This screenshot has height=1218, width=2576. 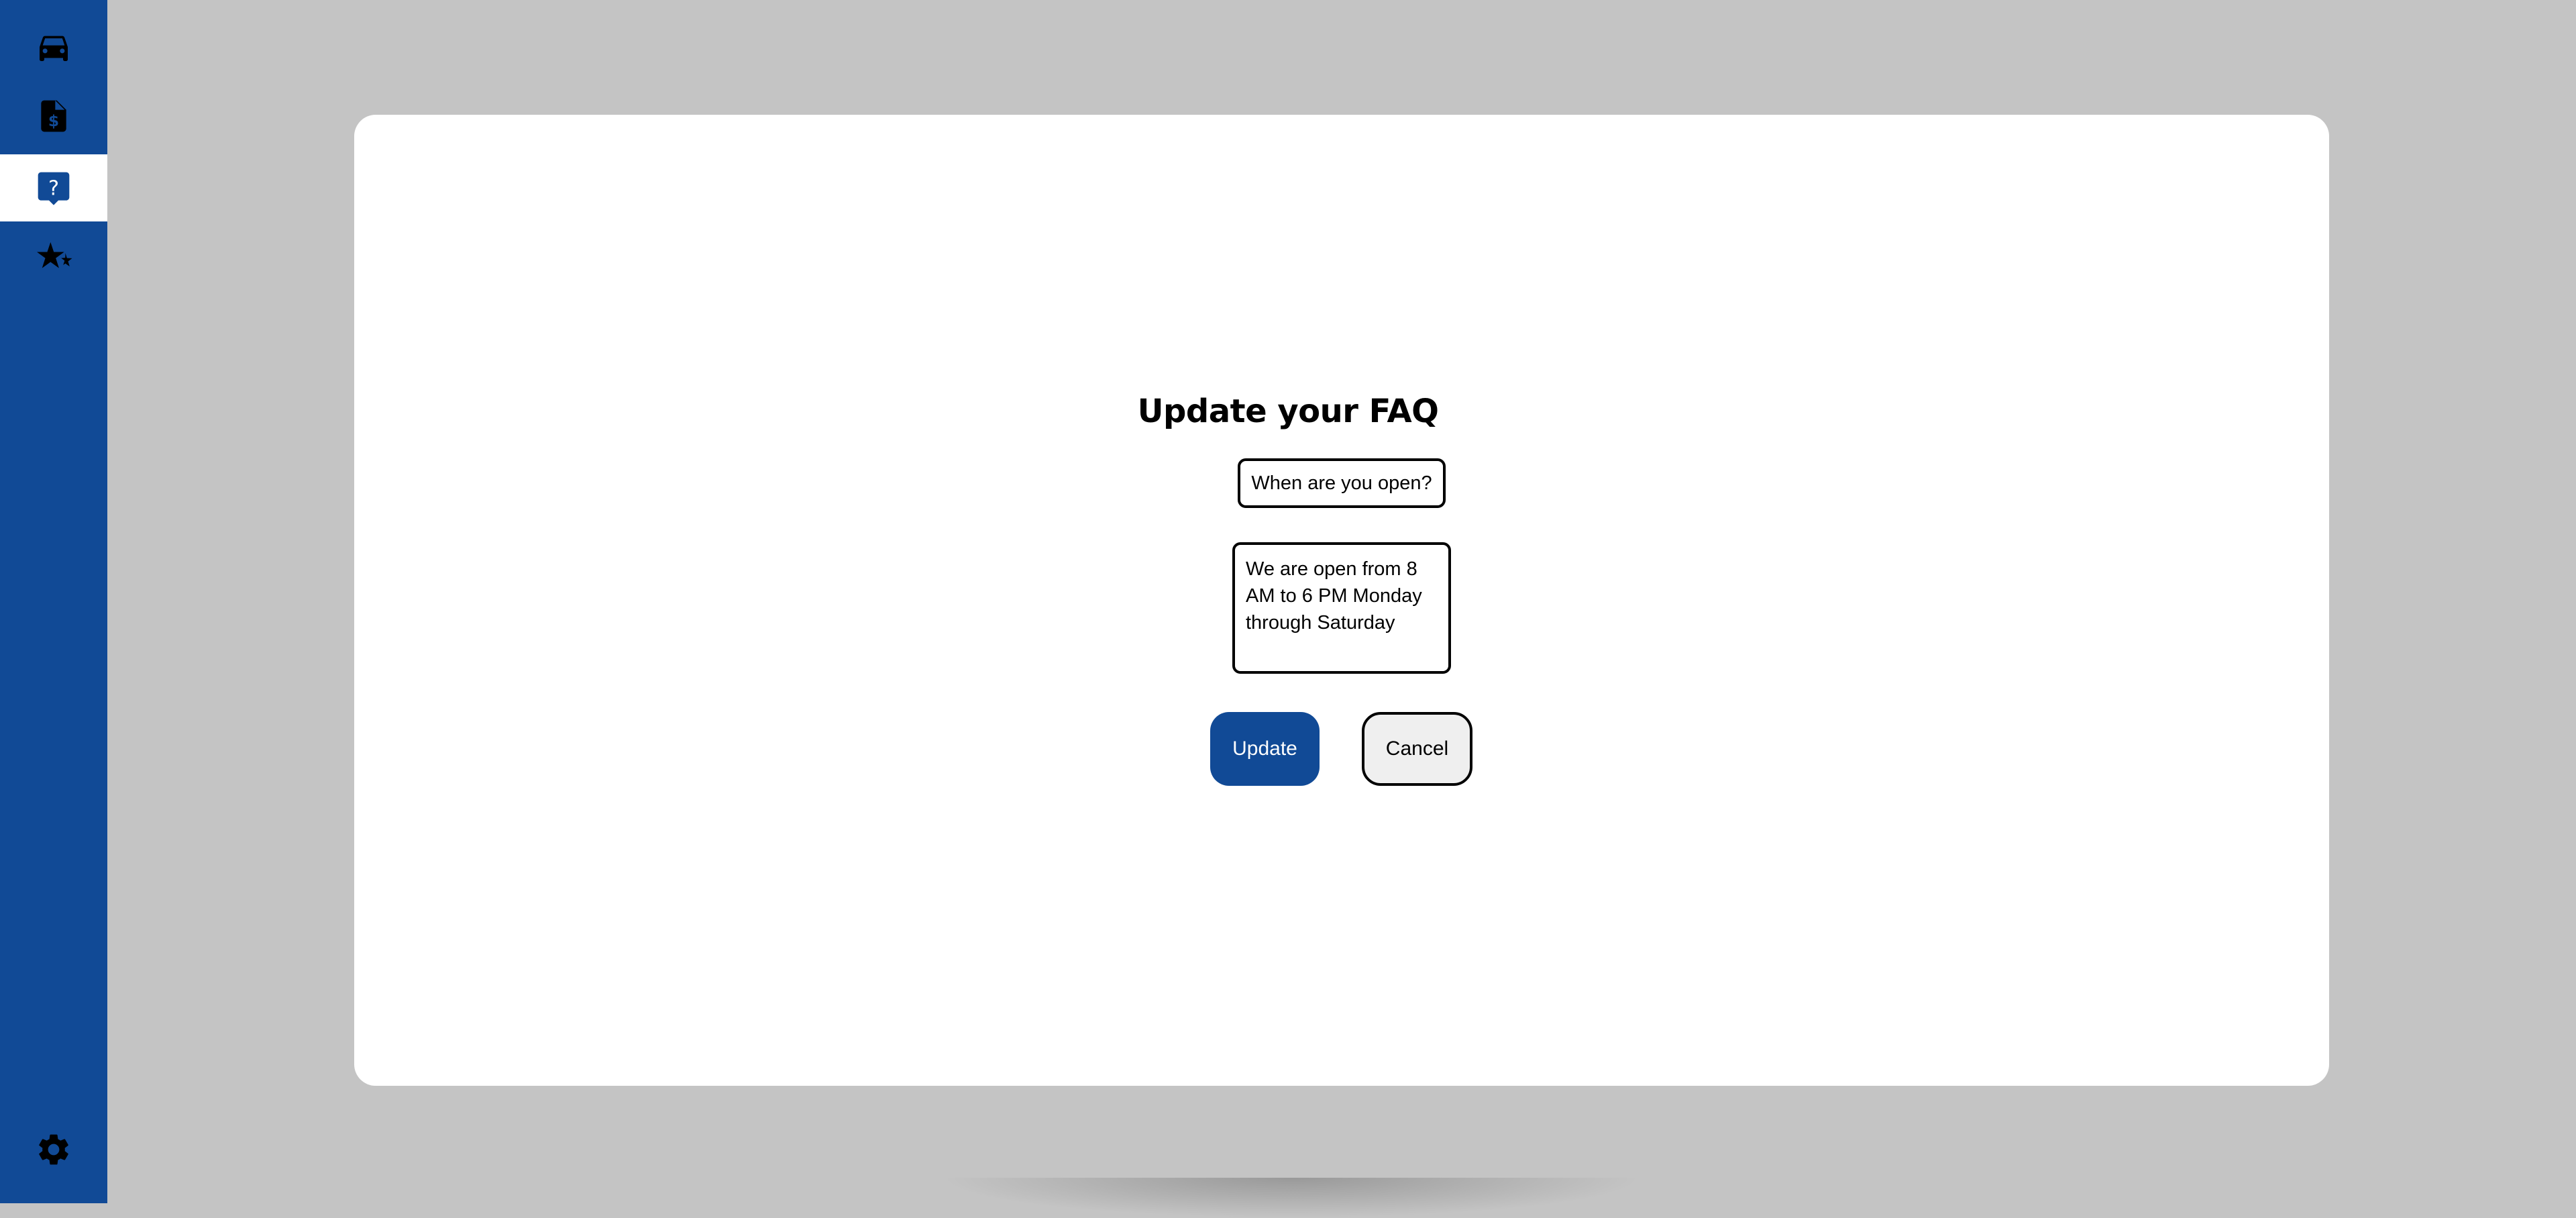 I want to click on faq-question-input, so click(x=1342, y=483).